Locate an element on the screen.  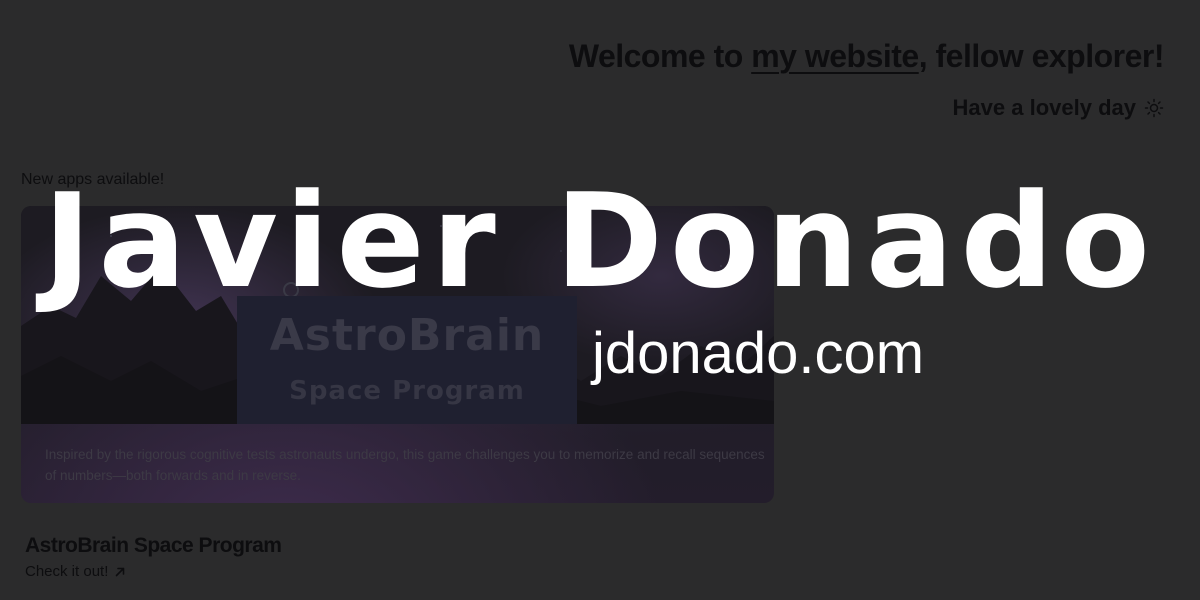
check-it-out-link: Check it out! is located at coordinates (75, 571).